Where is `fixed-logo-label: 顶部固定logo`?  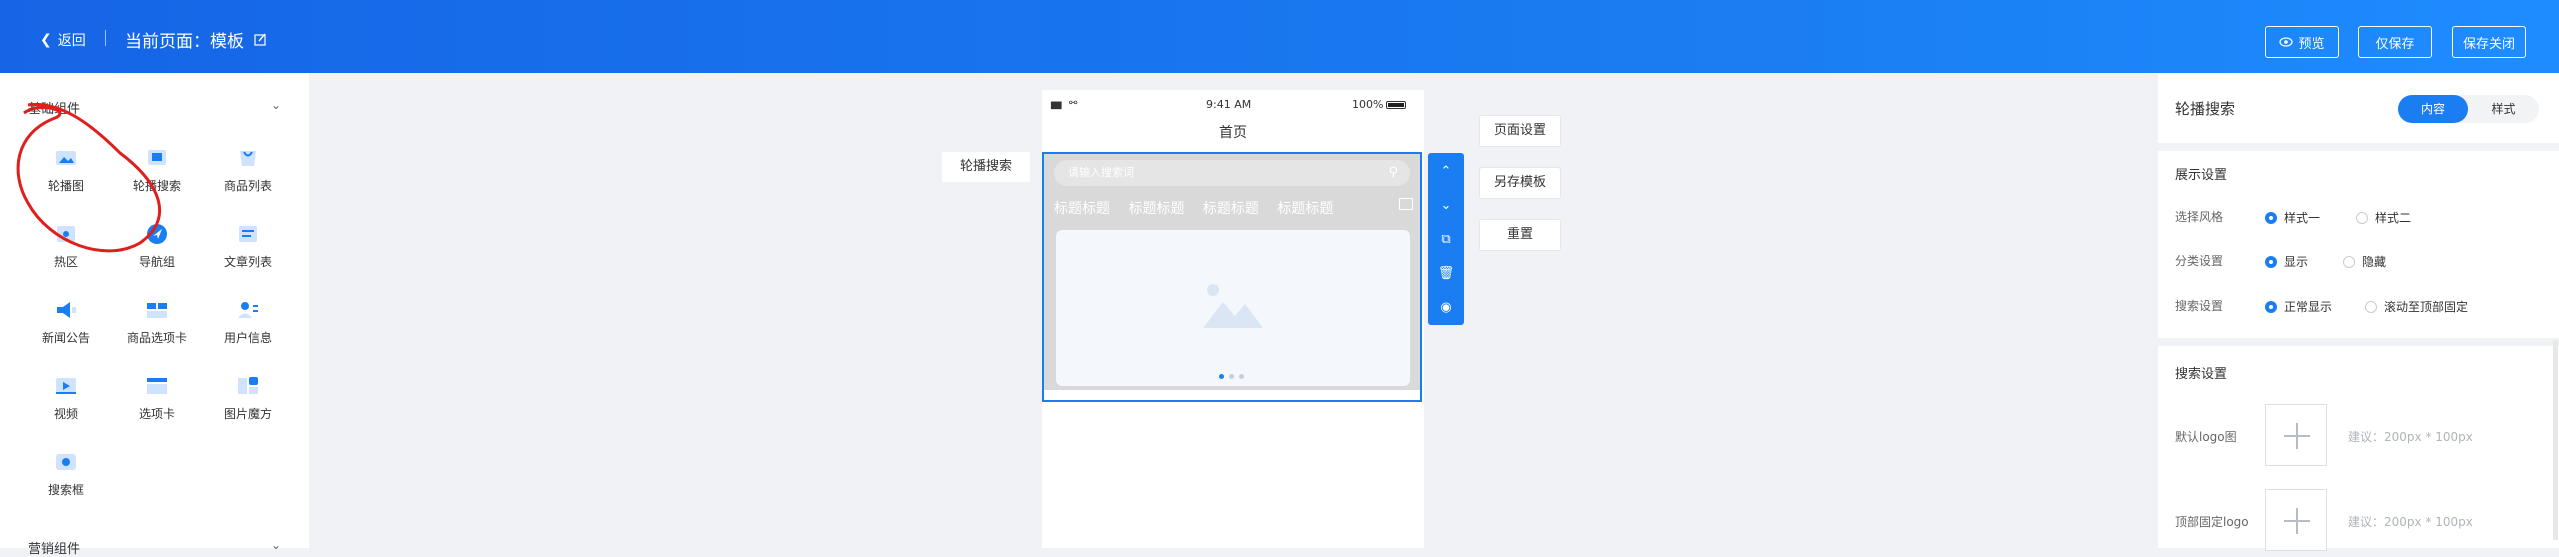
fixed-logo-label: 顶部固定logo is located at coordinates (2212, 522).